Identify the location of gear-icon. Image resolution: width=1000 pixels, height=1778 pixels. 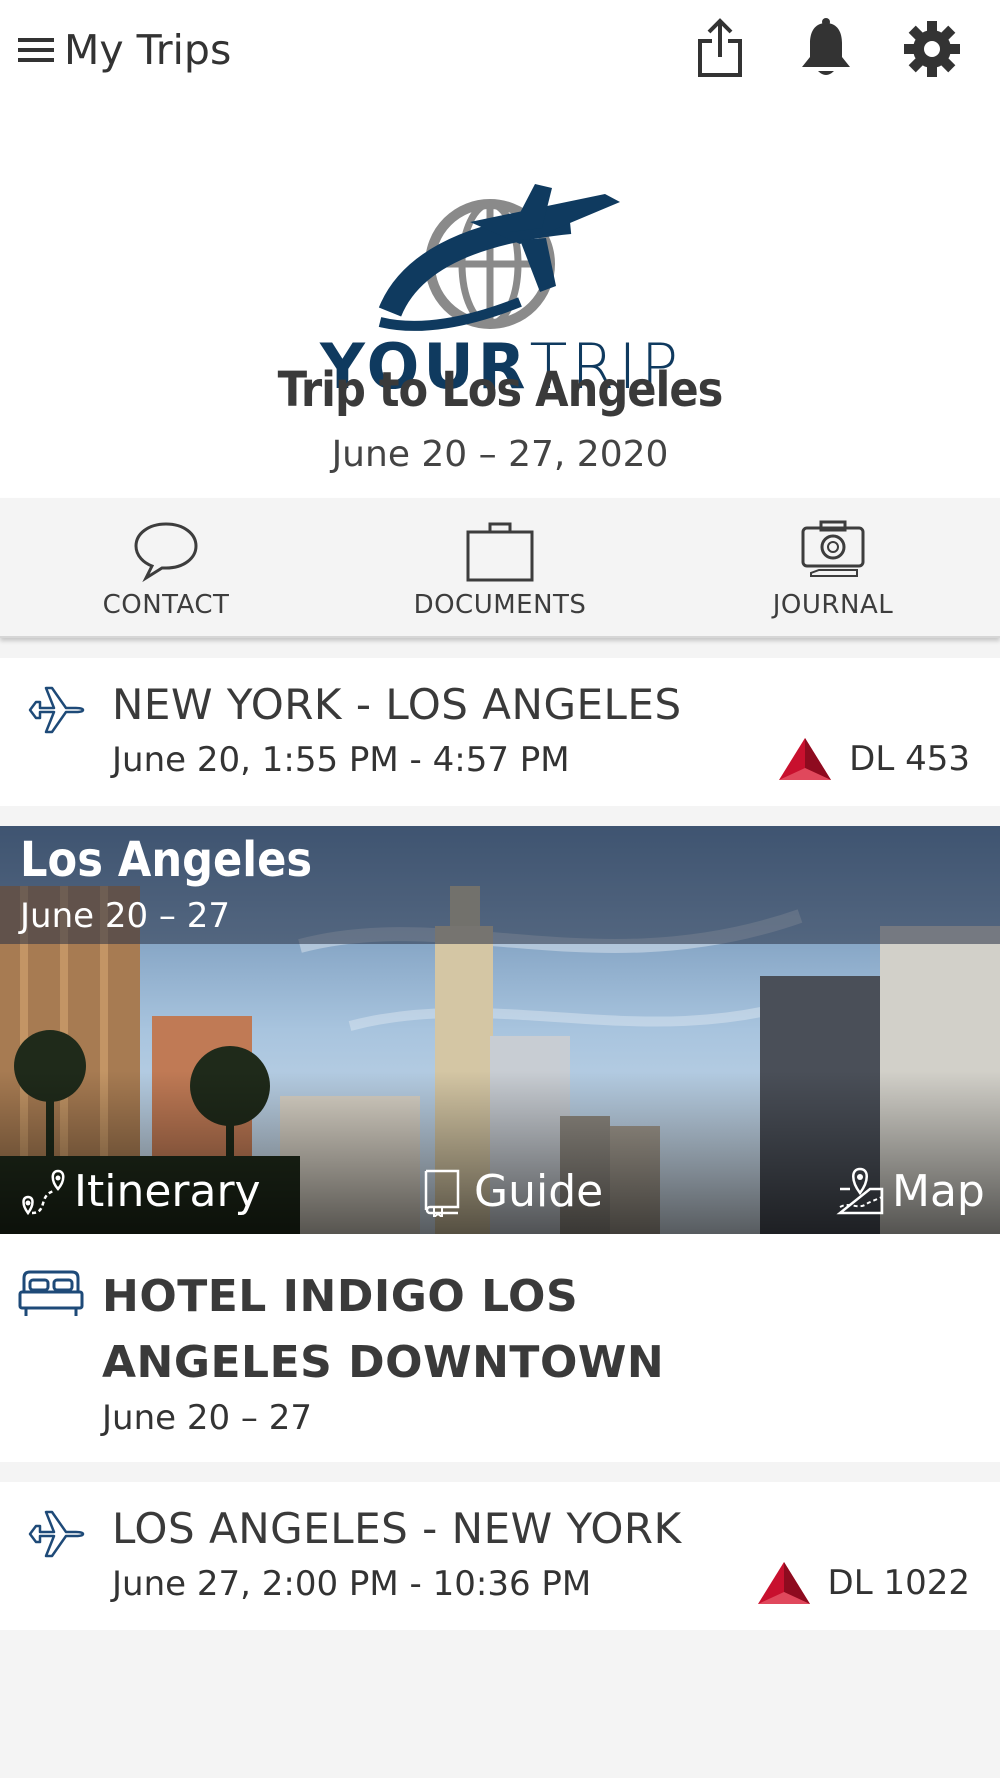
(932, 49).